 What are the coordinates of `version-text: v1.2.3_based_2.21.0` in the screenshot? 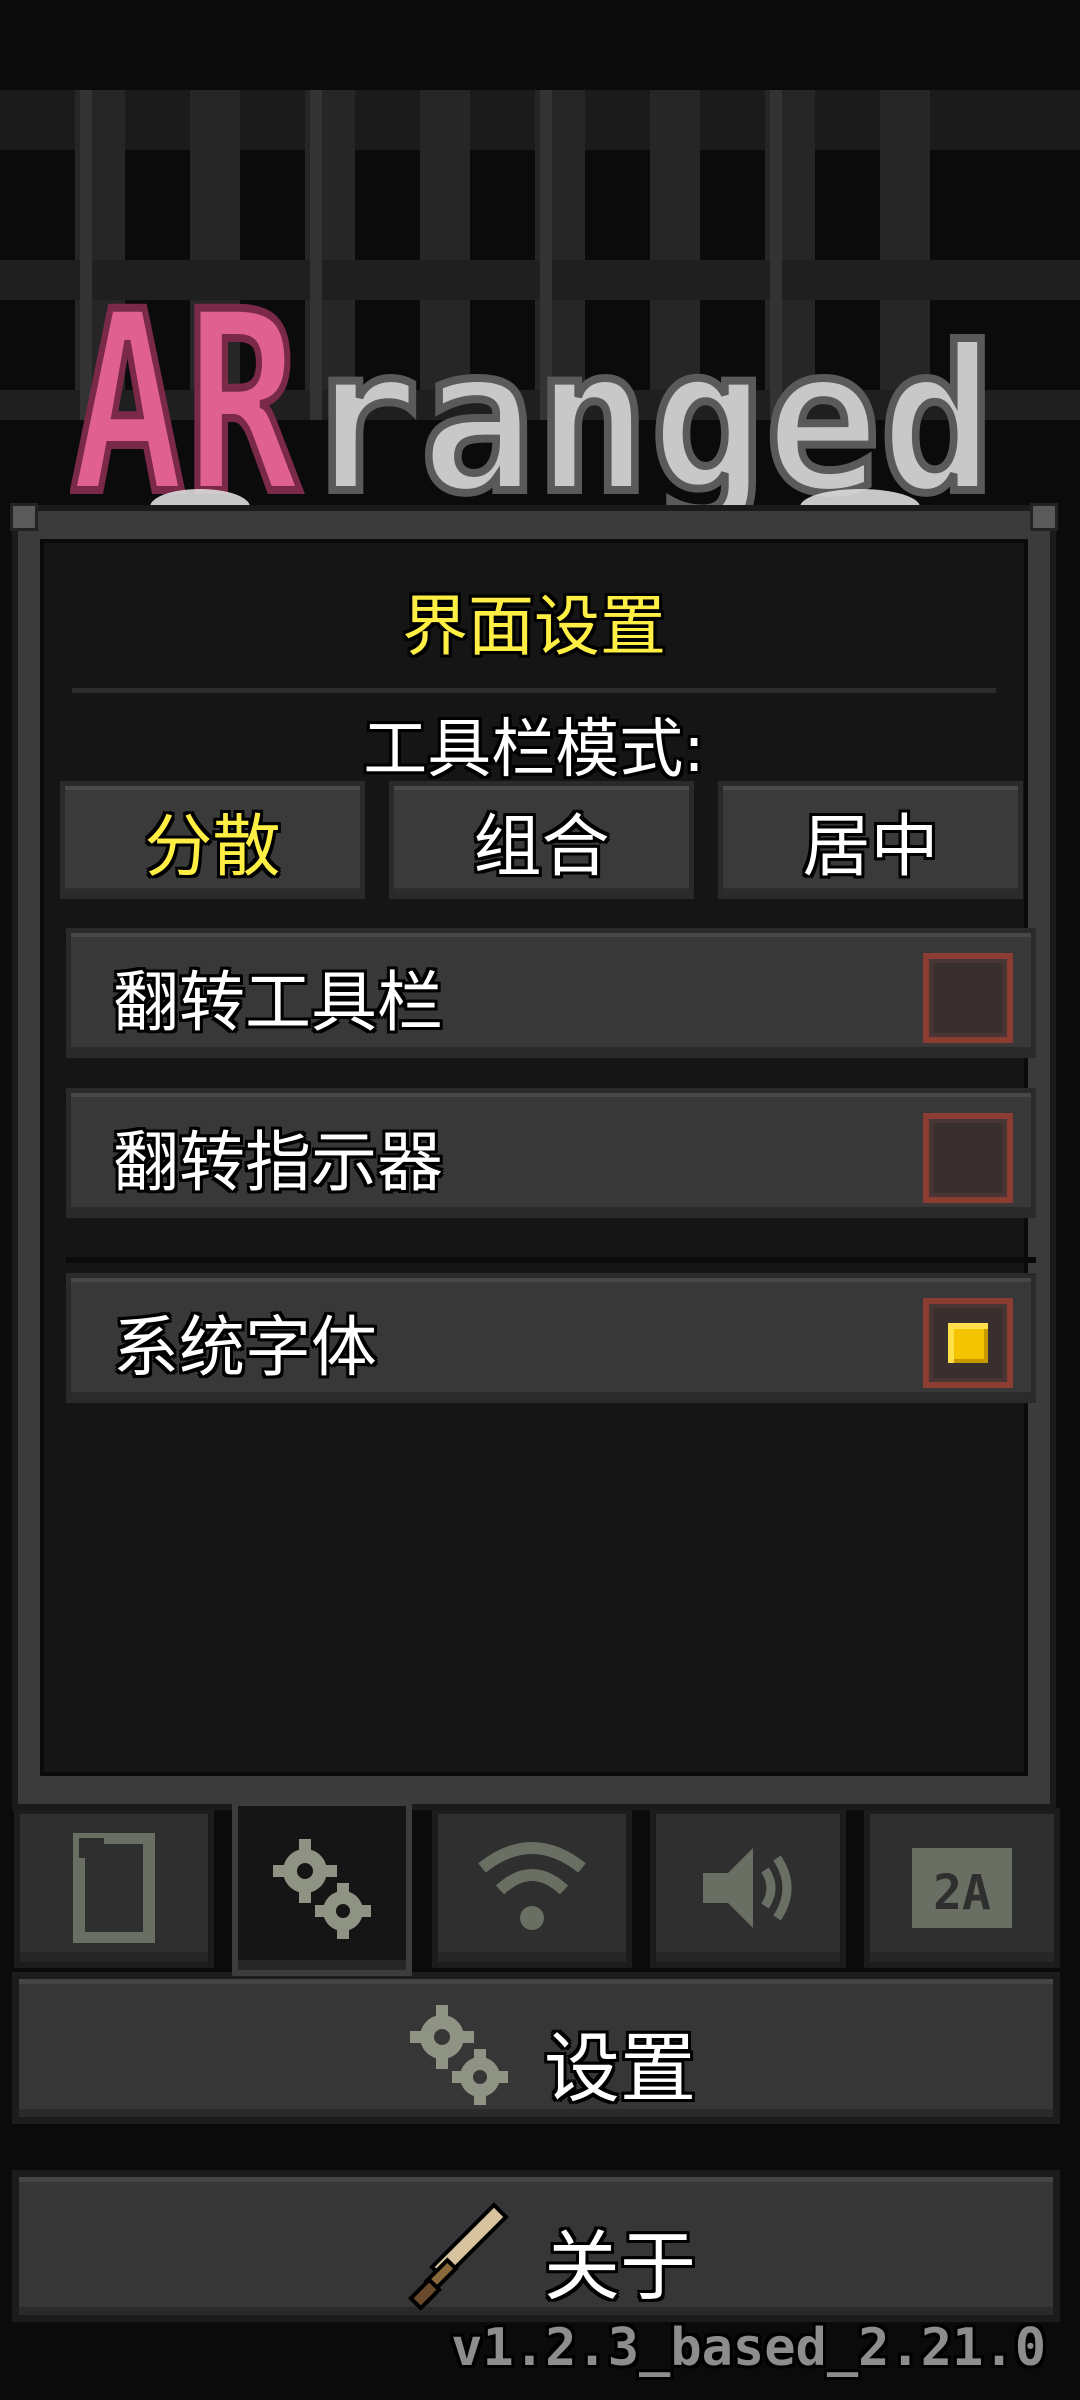 It's located at (748, 2348).